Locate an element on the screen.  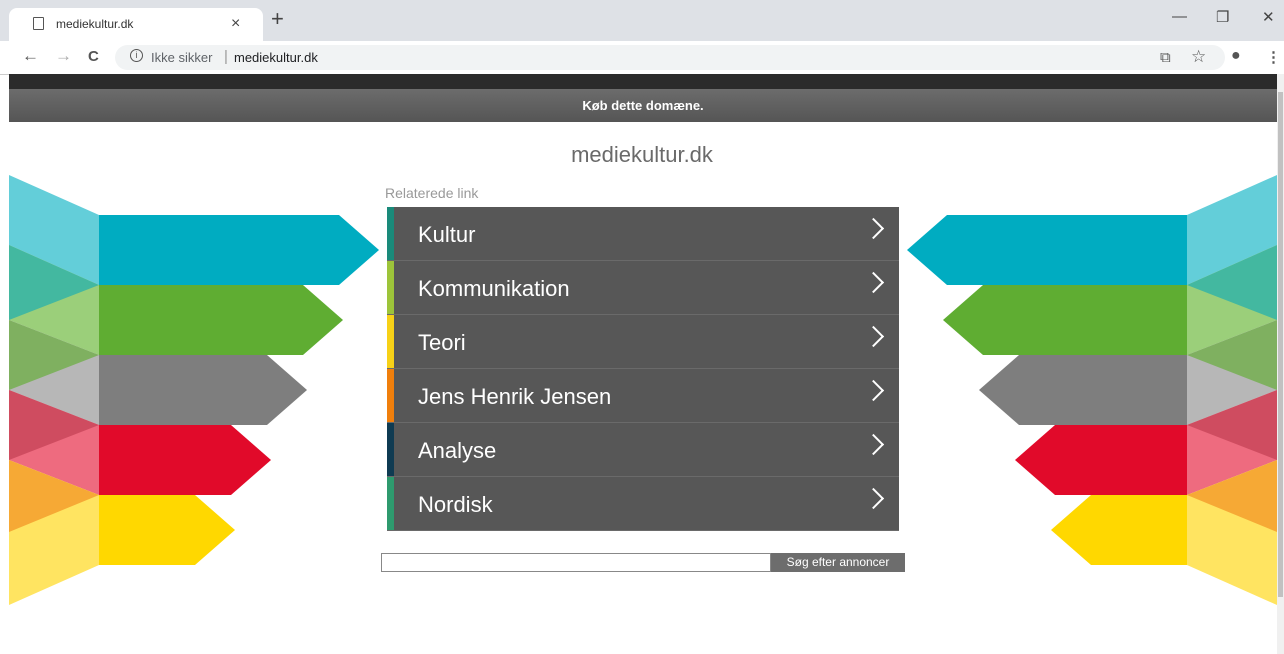
url-text: mediekultur.dk is located at coordinates (276, 57).